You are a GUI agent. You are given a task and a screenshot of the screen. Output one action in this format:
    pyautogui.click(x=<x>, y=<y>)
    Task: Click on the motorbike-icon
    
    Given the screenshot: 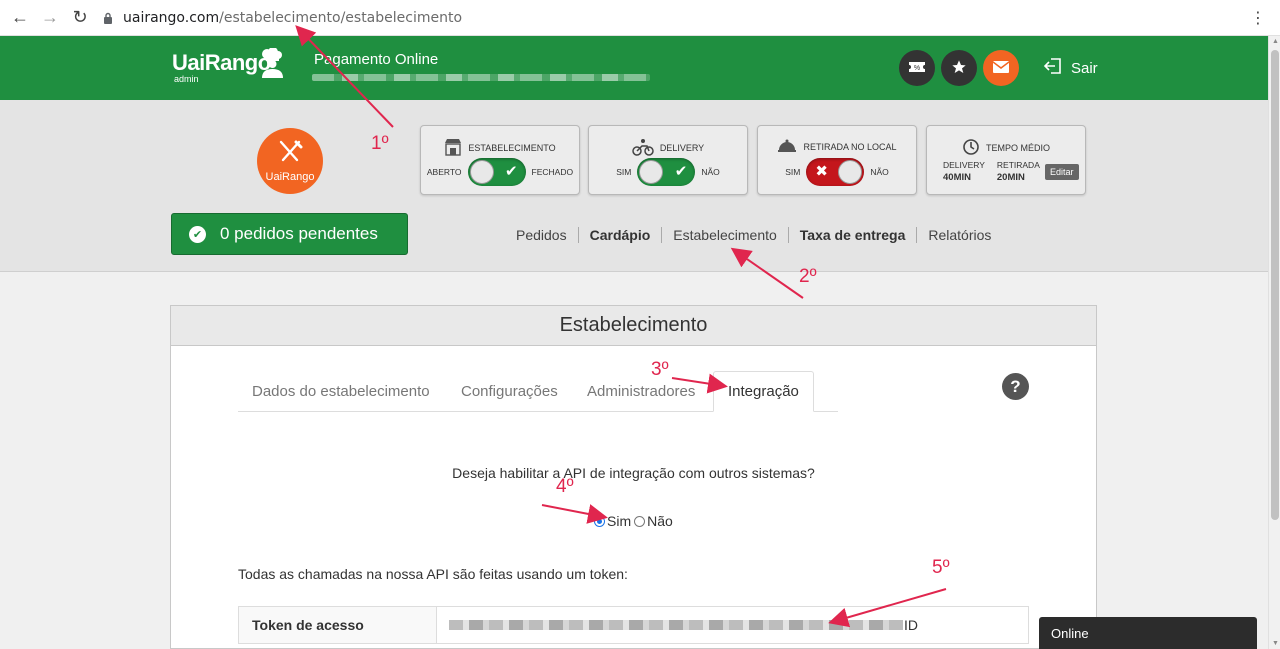 What is the action you would take?
    pyautogui.click(x=643, y=148)
    